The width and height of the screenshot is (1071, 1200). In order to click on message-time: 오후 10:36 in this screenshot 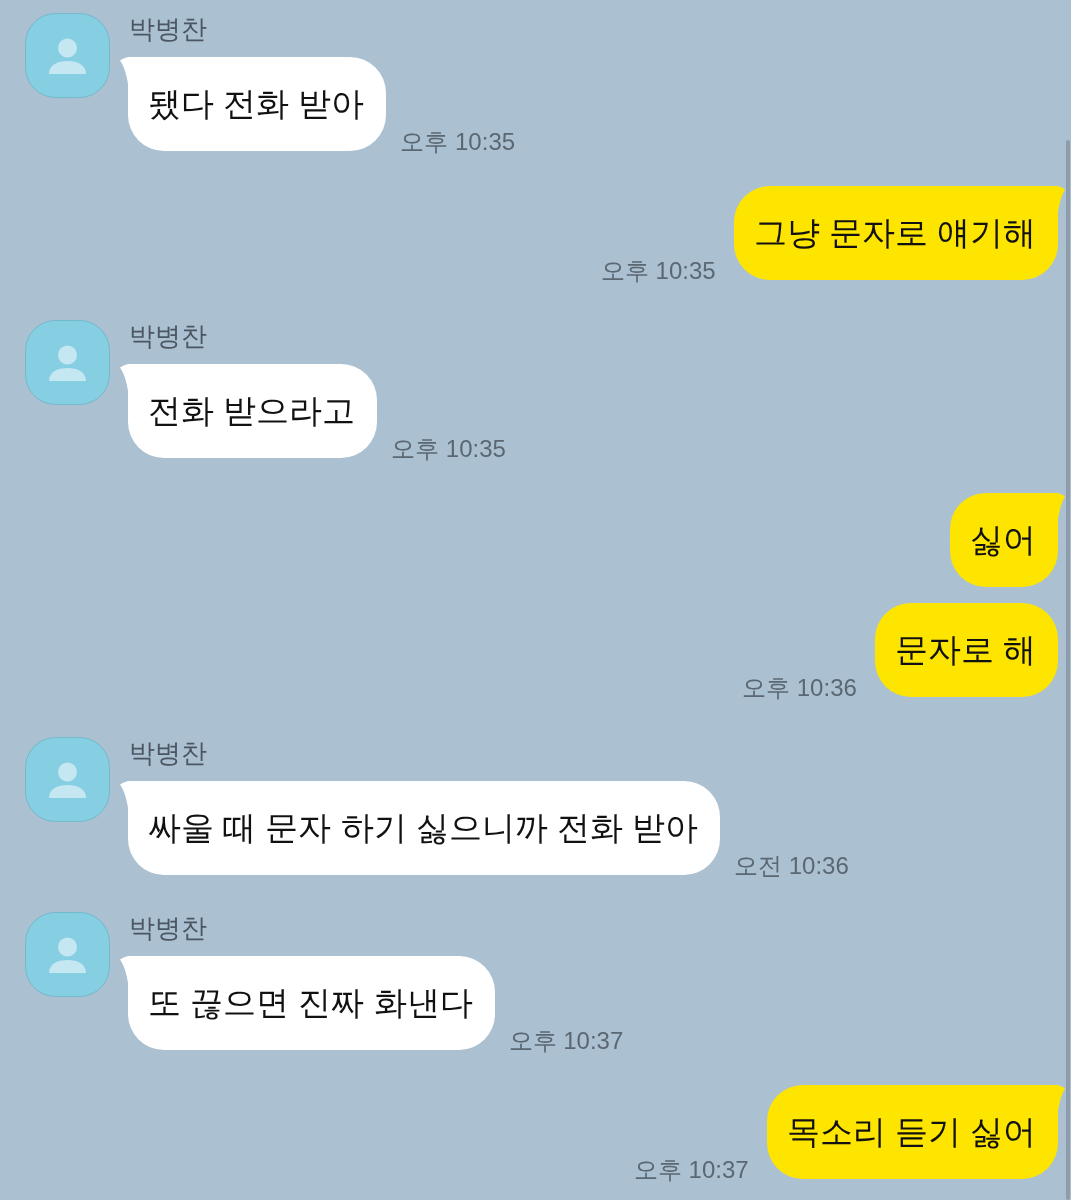, I will do `click(799, 688)`.